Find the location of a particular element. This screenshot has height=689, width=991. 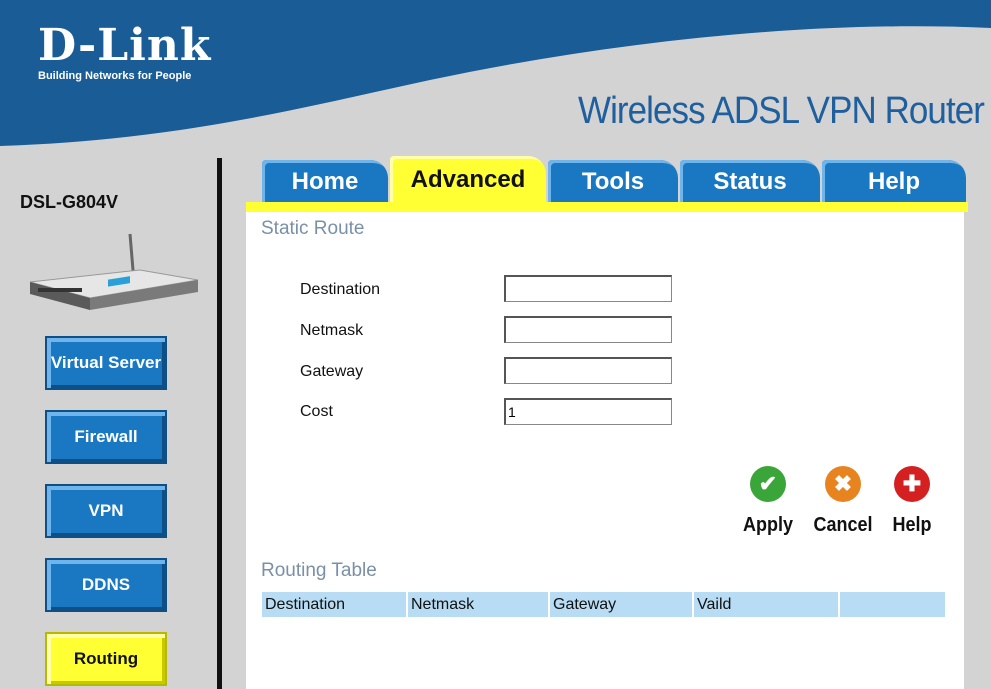

netmask-input is located at coordinates (588, 329).